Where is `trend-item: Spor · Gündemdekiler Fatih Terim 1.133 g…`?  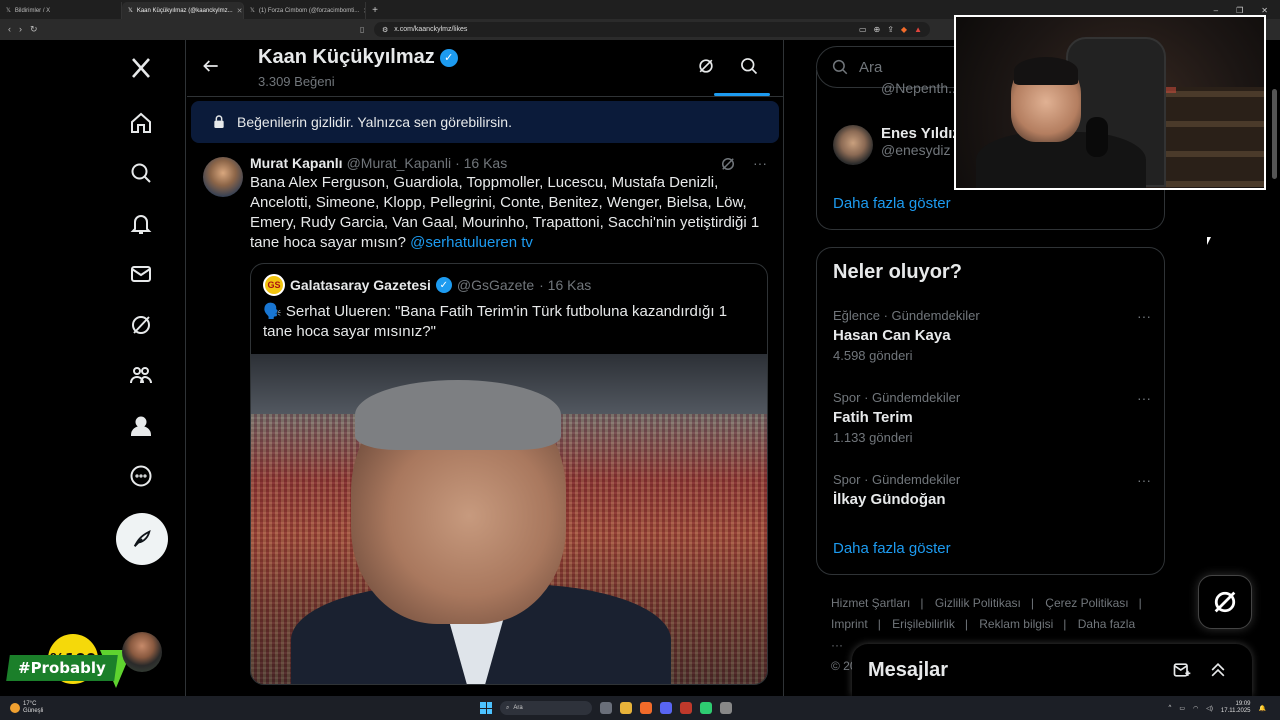 trend-item: Spor · Gündemdekiler Fatih Terim 1.133 g… is located at coordinates (992, 417).